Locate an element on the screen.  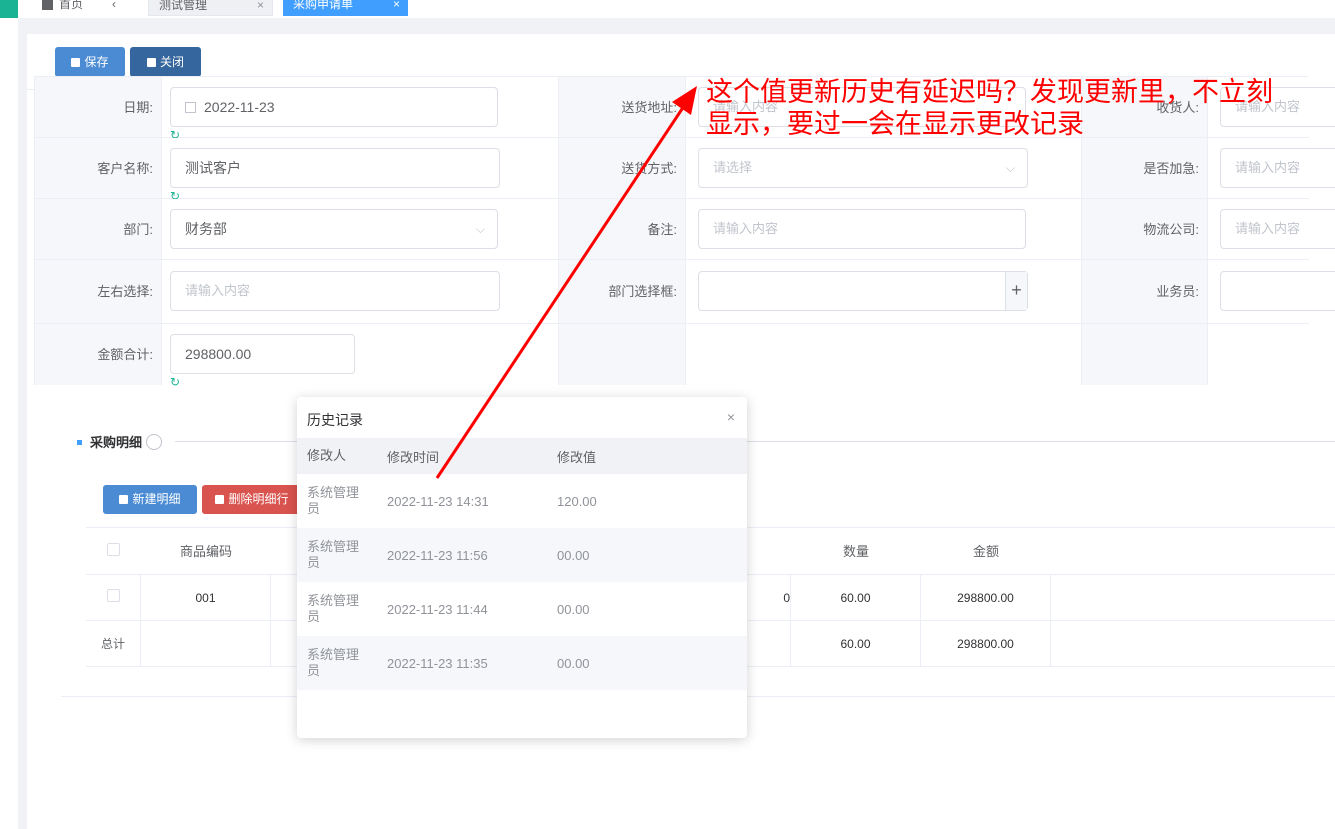
annotation-arrow-head is located at coordinates (684, 100).